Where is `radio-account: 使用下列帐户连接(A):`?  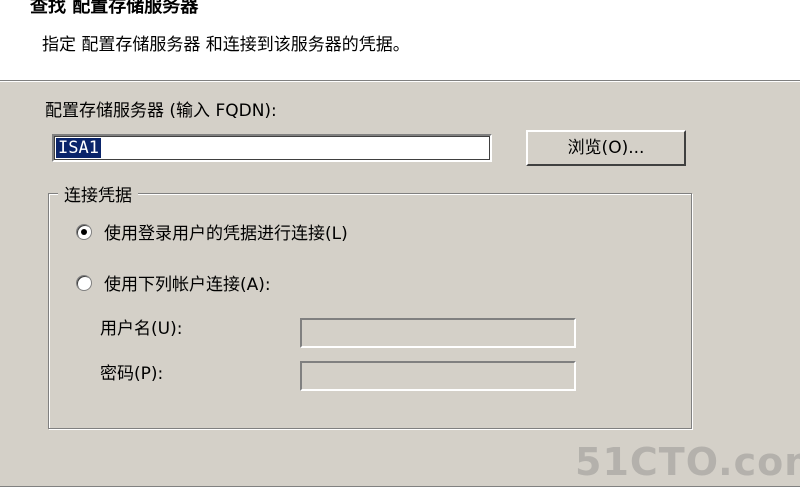 radio-account: 使用下列帐户连接(A): is located at coordinates (173, 282).